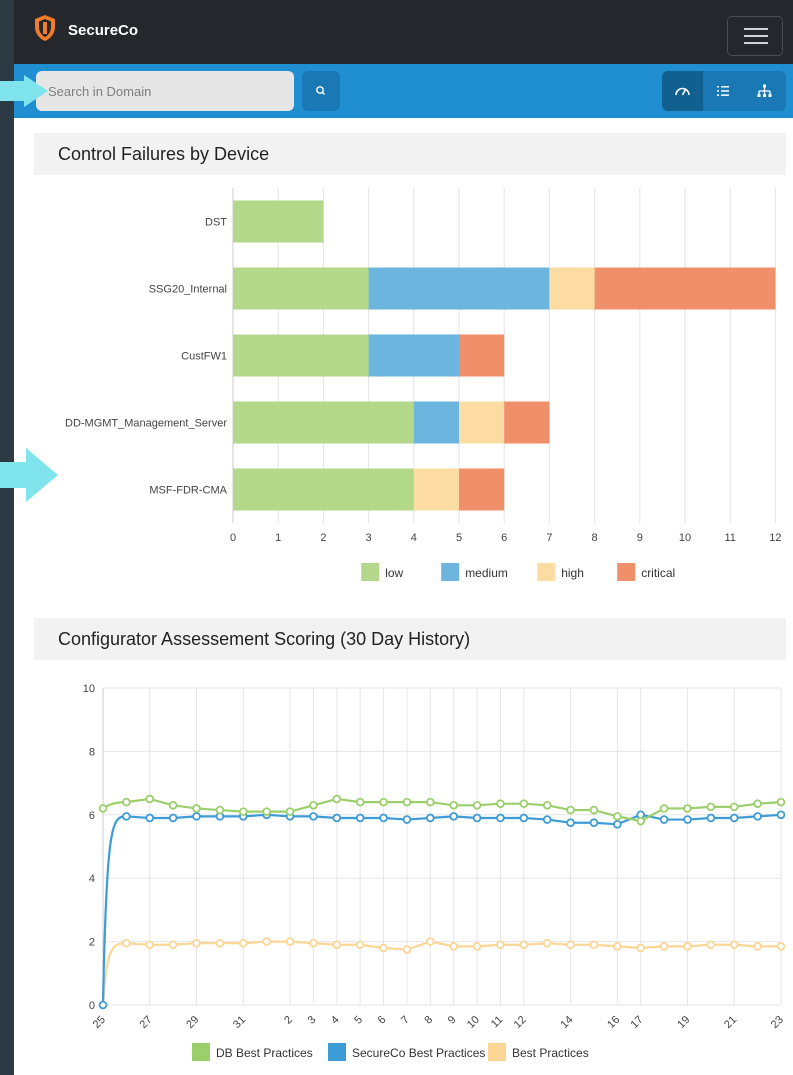  I want to click on legend-label: critical, so click(658, 573).